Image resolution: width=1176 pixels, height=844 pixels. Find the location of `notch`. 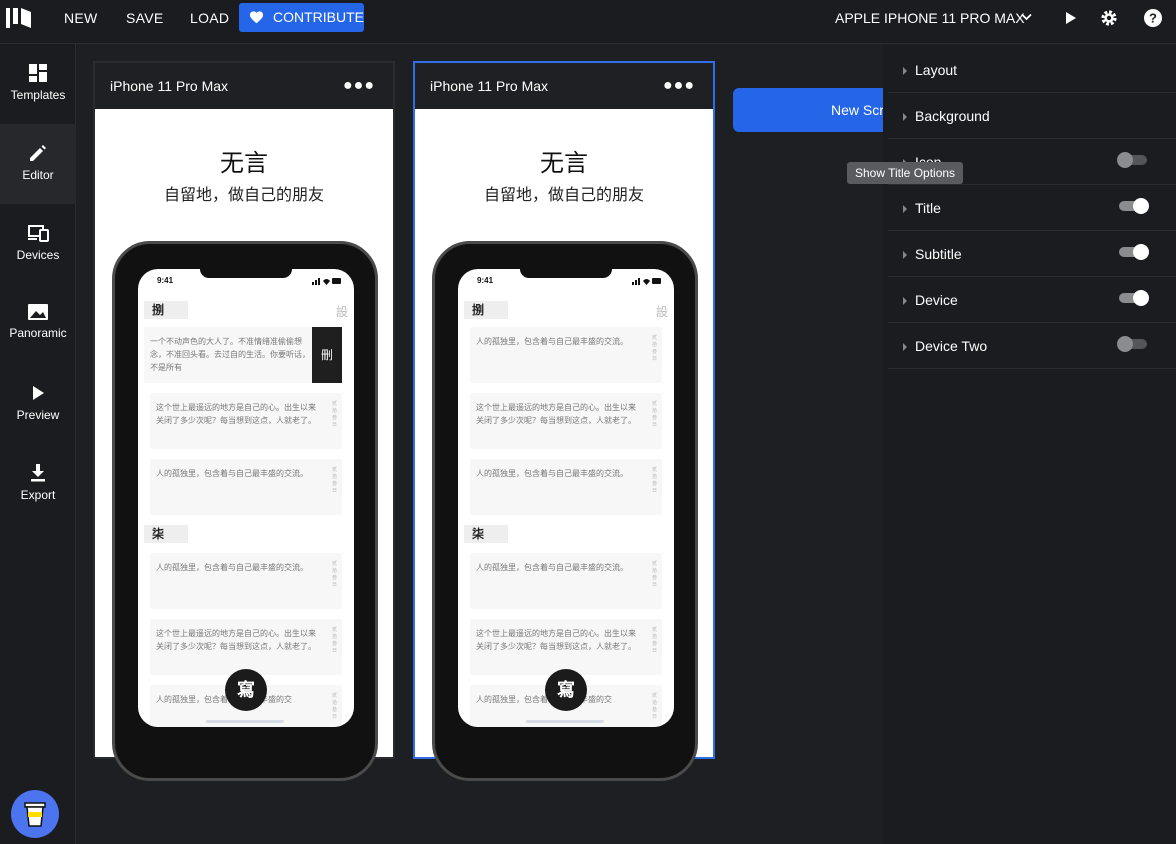

notch is located at coordinates (566, 273).